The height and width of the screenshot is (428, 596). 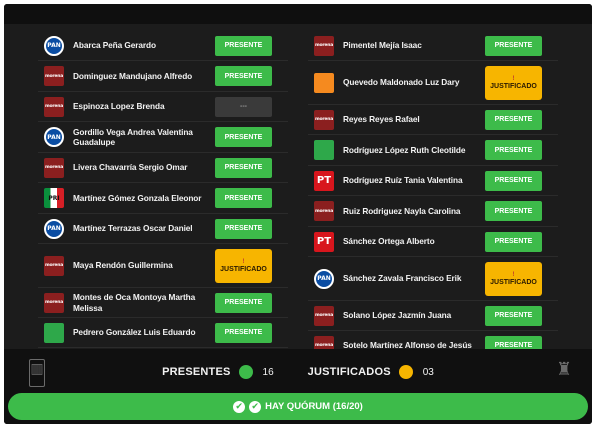 I want to click on member-name: Sánchez Zavala Francisco Erik, so click(x=402, y=278).